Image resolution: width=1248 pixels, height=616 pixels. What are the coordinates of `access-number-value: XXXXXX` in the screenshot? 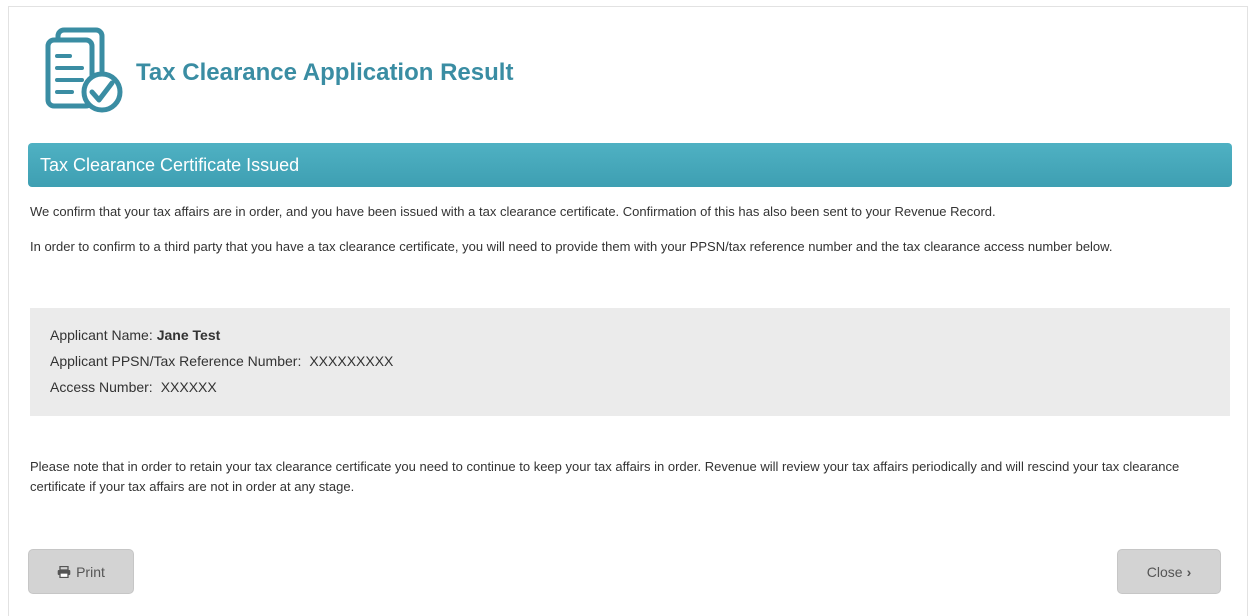 It's located at (188, 387).